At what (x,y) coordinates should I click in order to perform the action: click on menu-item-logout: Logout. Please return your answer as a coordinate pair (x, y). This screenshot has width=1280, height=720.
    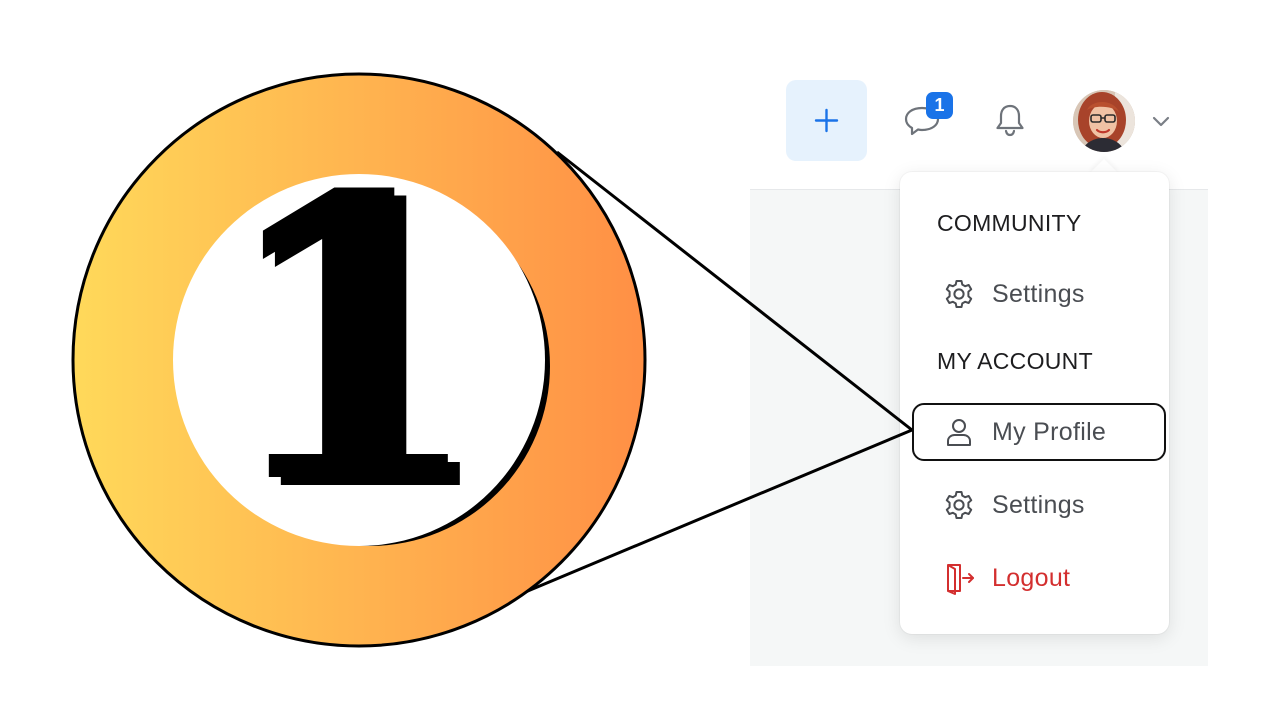
    Looking at the image, I should click on (1039, 578).